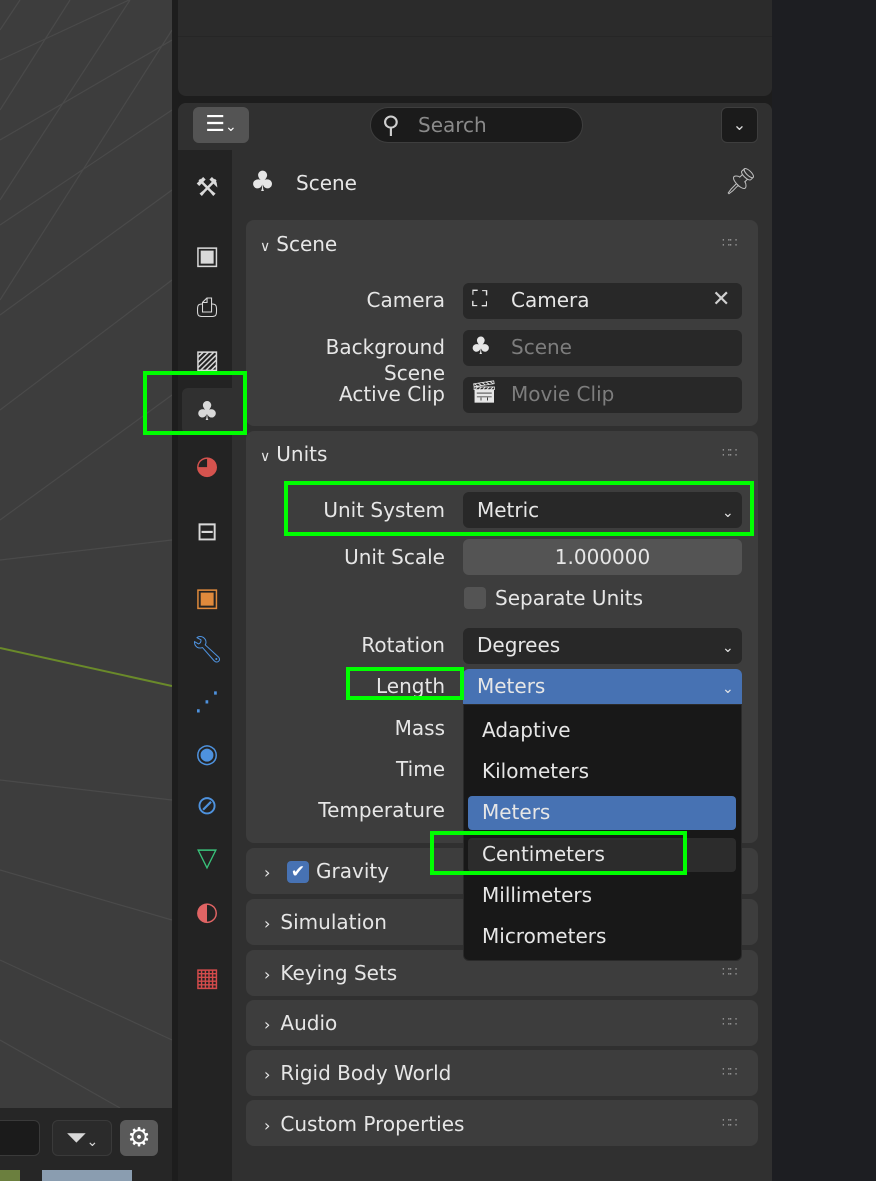 This screenshot has width=876, height=1181. Describe the element at coordinates (537, 895) in the screenshot. I see `menu-item-millimeters: Millimeters` at that location.